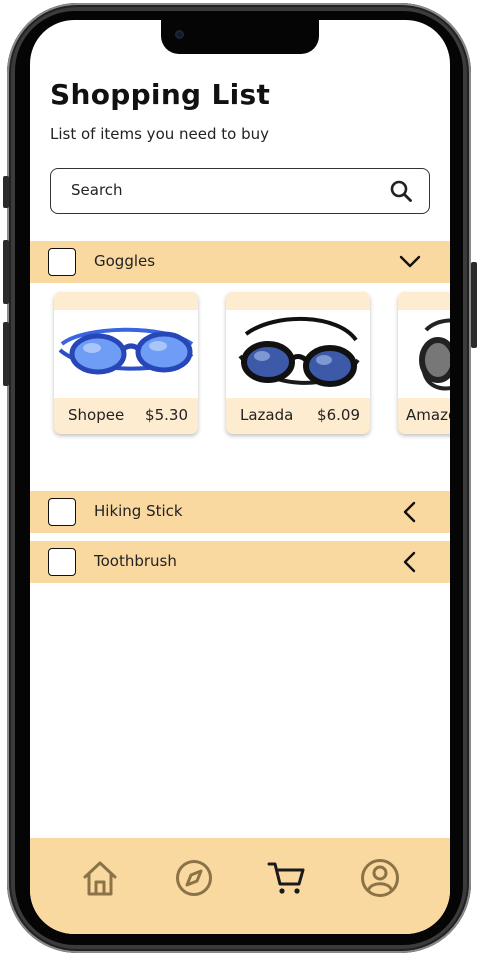 This screenshot has height=960, width=480. Describe the element at coordinates (221, 190) in the screenshot. I see `search-input` at that location.